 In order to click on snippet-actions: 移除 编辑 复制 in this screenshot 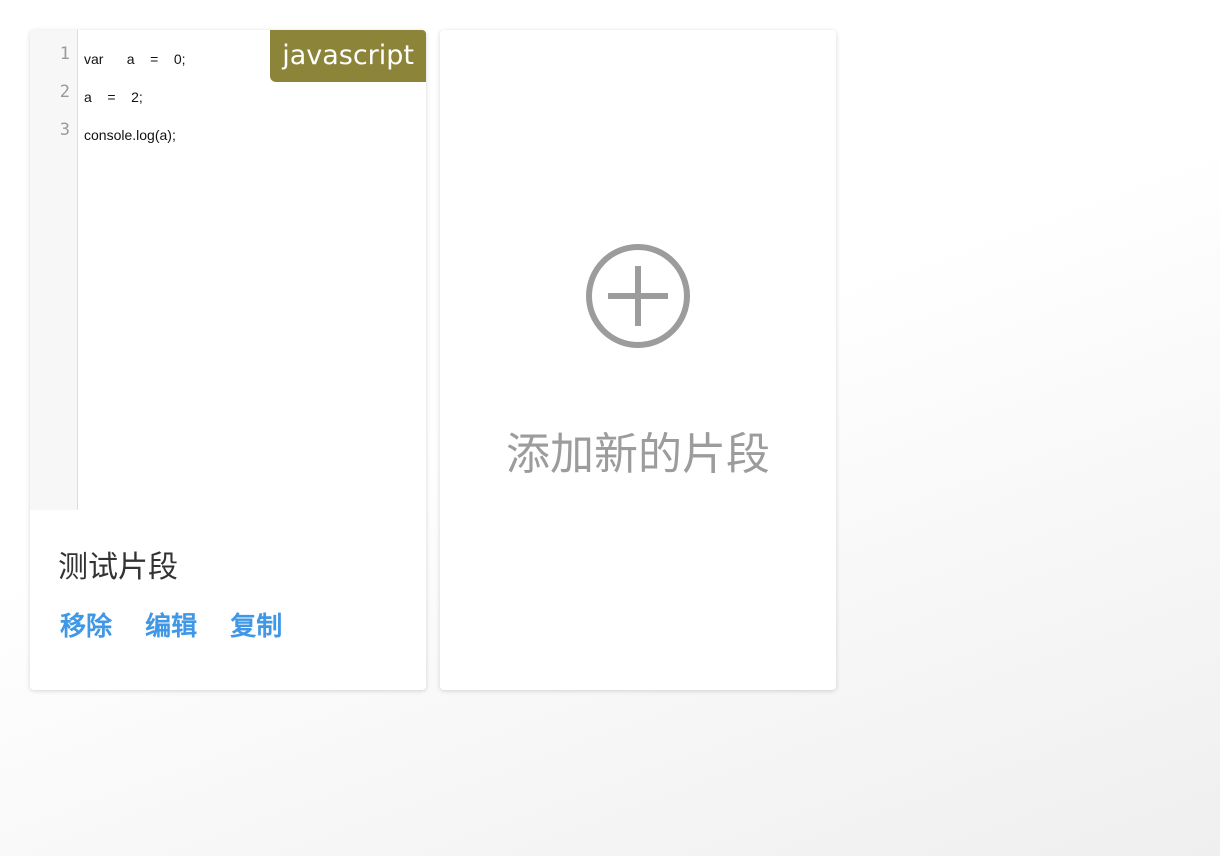, I will do `click(185, 624)`.